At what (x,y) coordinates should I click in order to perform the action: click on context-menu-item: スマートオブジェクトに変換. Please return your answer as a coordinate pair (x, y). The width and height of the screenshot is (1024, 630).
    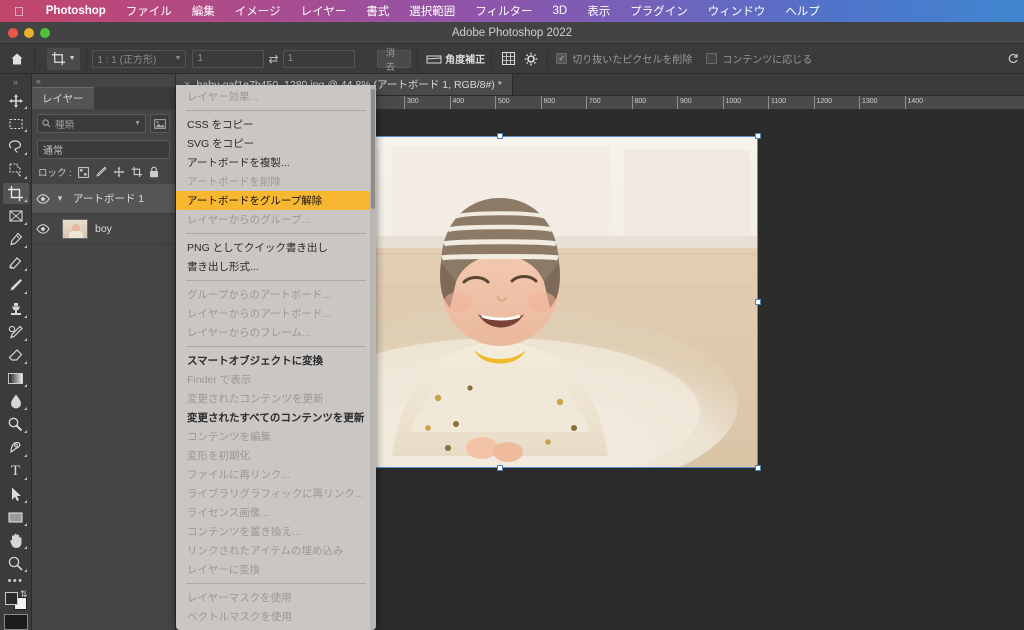
    Looking at the image, I should click on (276, 360).